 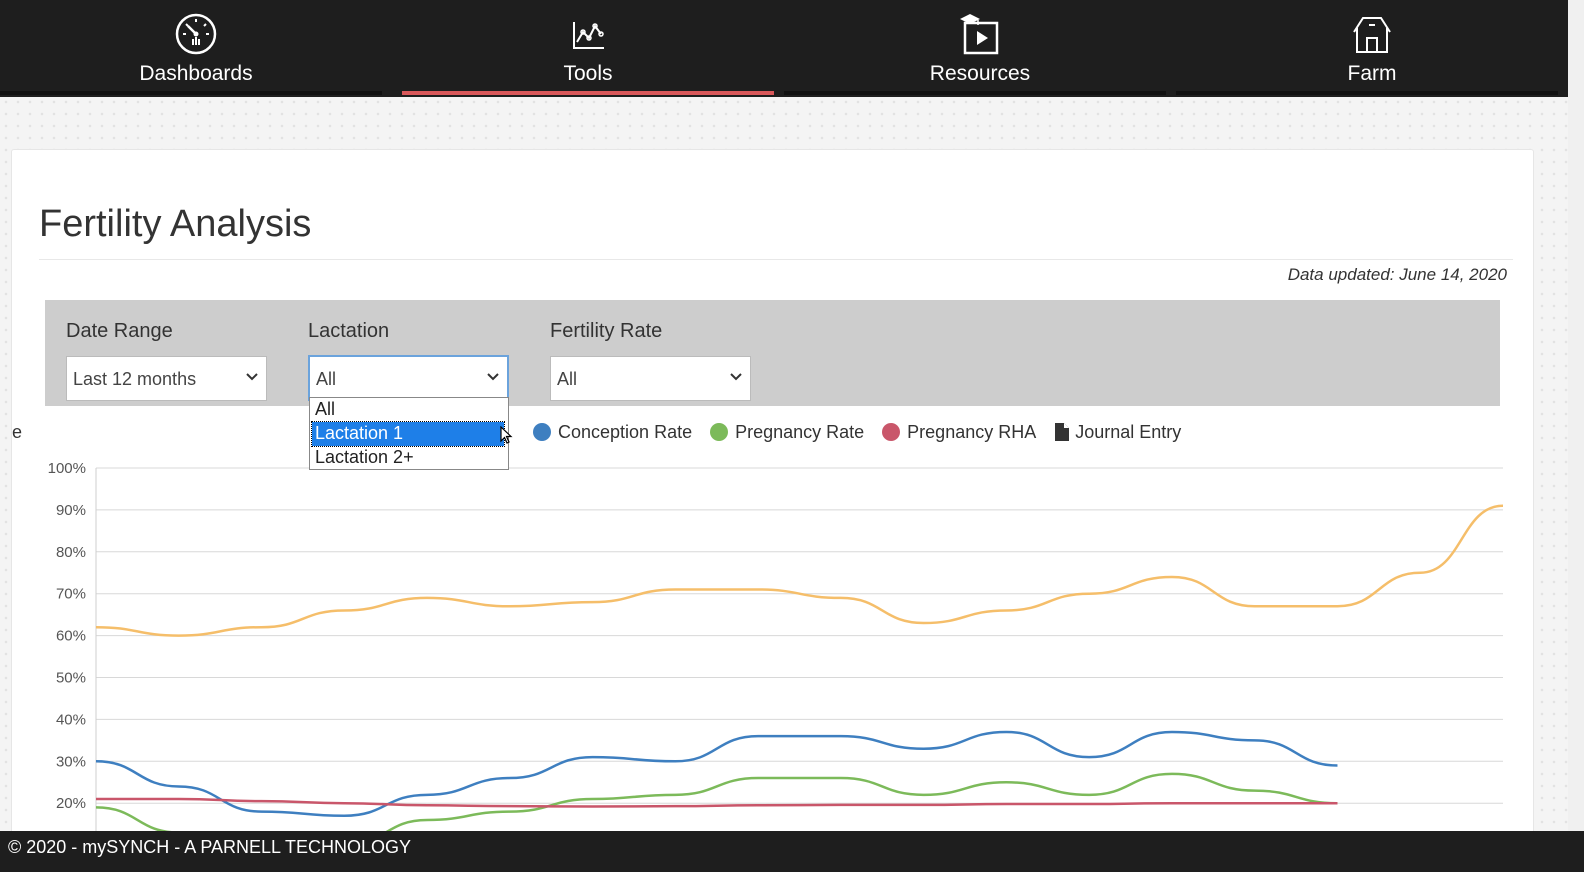 I want to click on y-tick-label: 70%, so click(x=71, y=594).